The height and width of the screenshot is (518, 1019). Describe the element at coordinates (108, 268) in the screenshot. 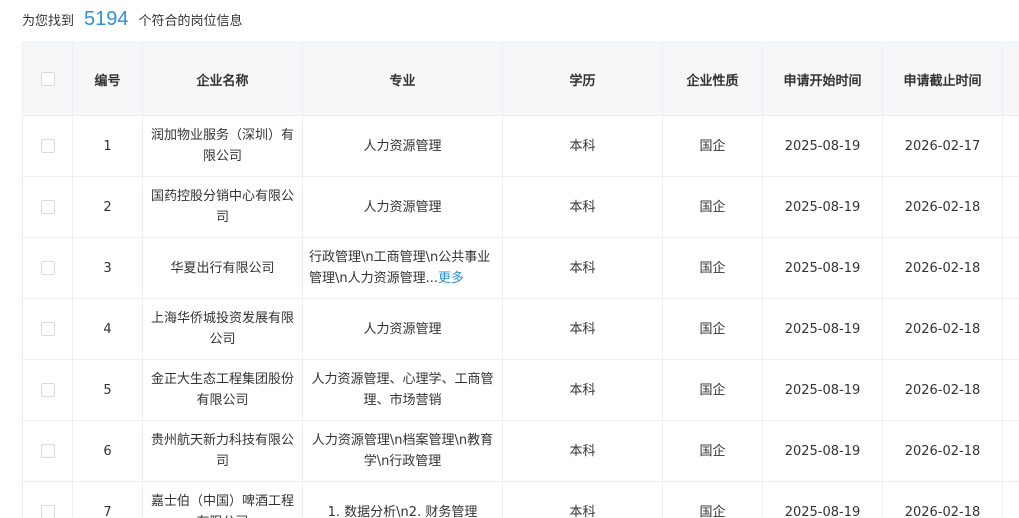

I see `row-index: 3` at that location.